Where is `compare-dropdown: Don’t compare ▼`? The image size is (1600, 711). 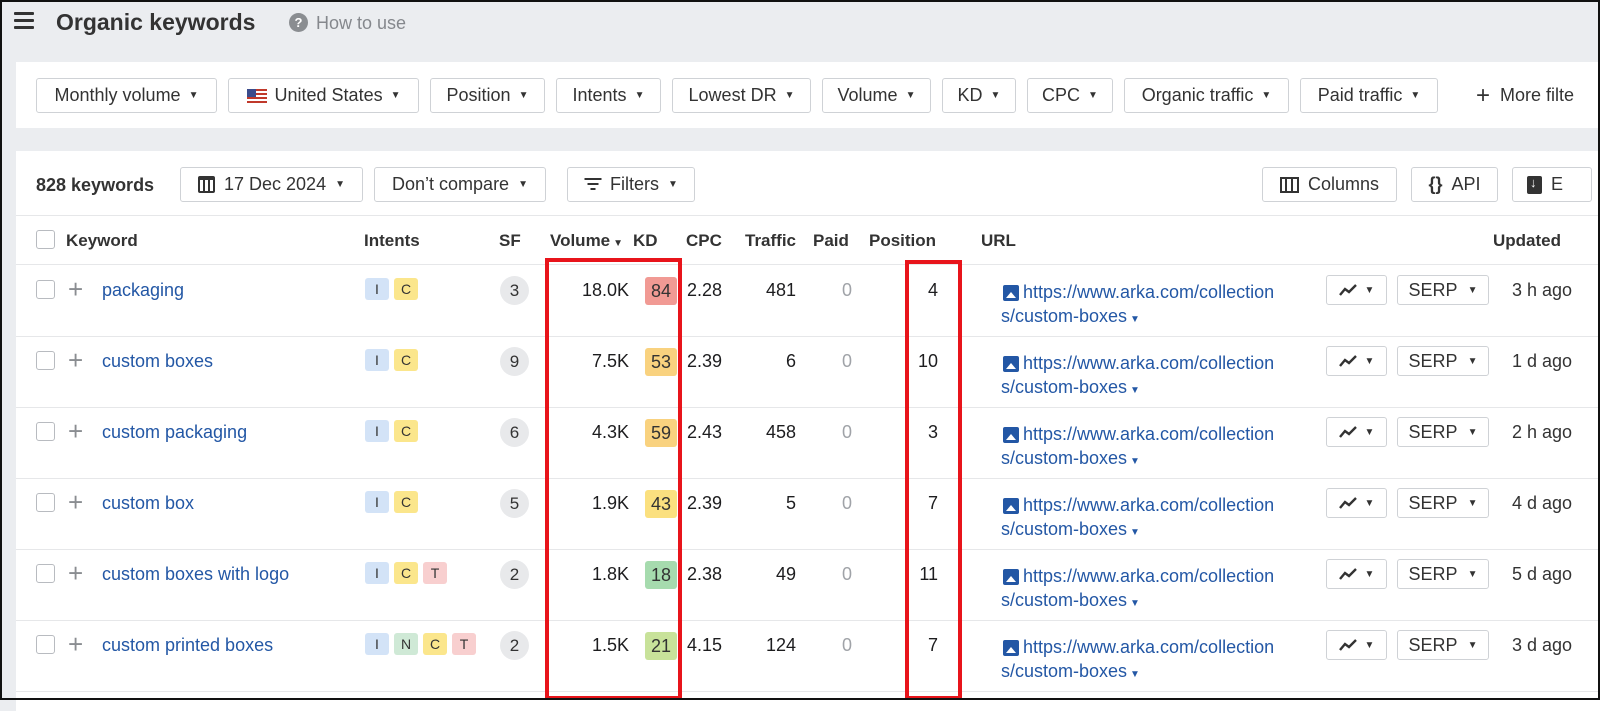
compare-dropdown: Don’t compare ▼ is located at coordinates (460, 184).